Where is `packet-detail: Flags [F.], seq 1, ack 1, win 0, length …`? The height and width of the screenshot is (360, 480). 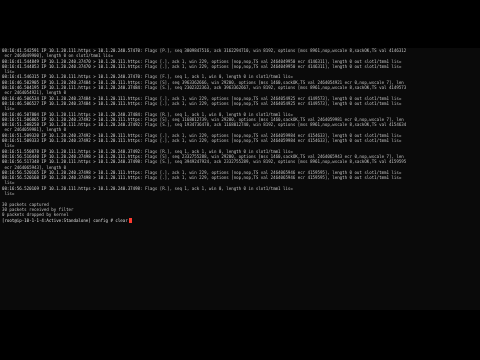 packet-detail: Flags [F.], seq 1, ack 1, win 0, length … is located at coordinates (217, 77).